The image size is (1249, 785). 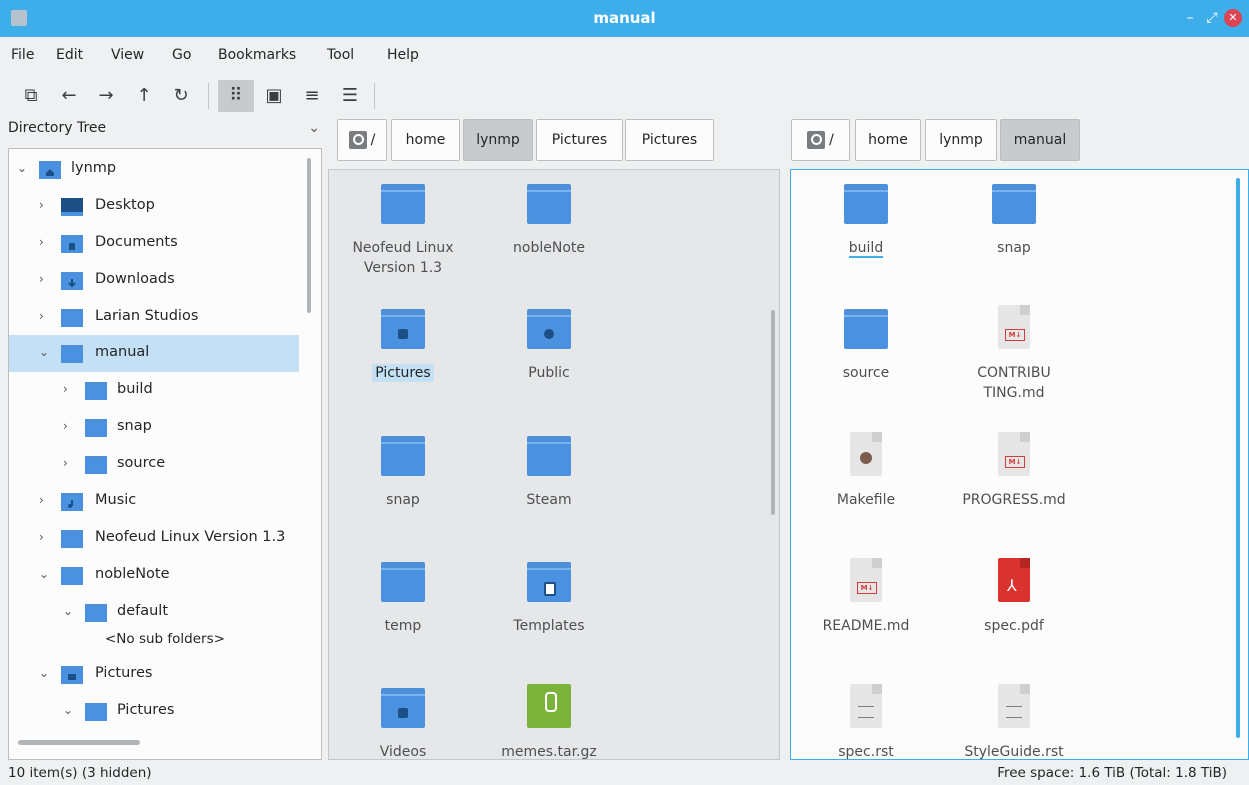 I want to click on left-crumb-pictures: Pictures, so click(x=579, y=140).